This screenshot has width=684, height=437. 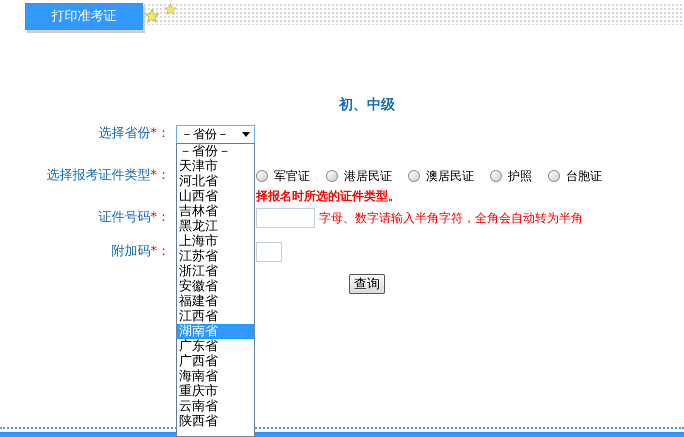 What do you see at coordinates (215, 151) in the screenshot?
I see `dropdown-option: －省份－` at bounding box center [215, 151].